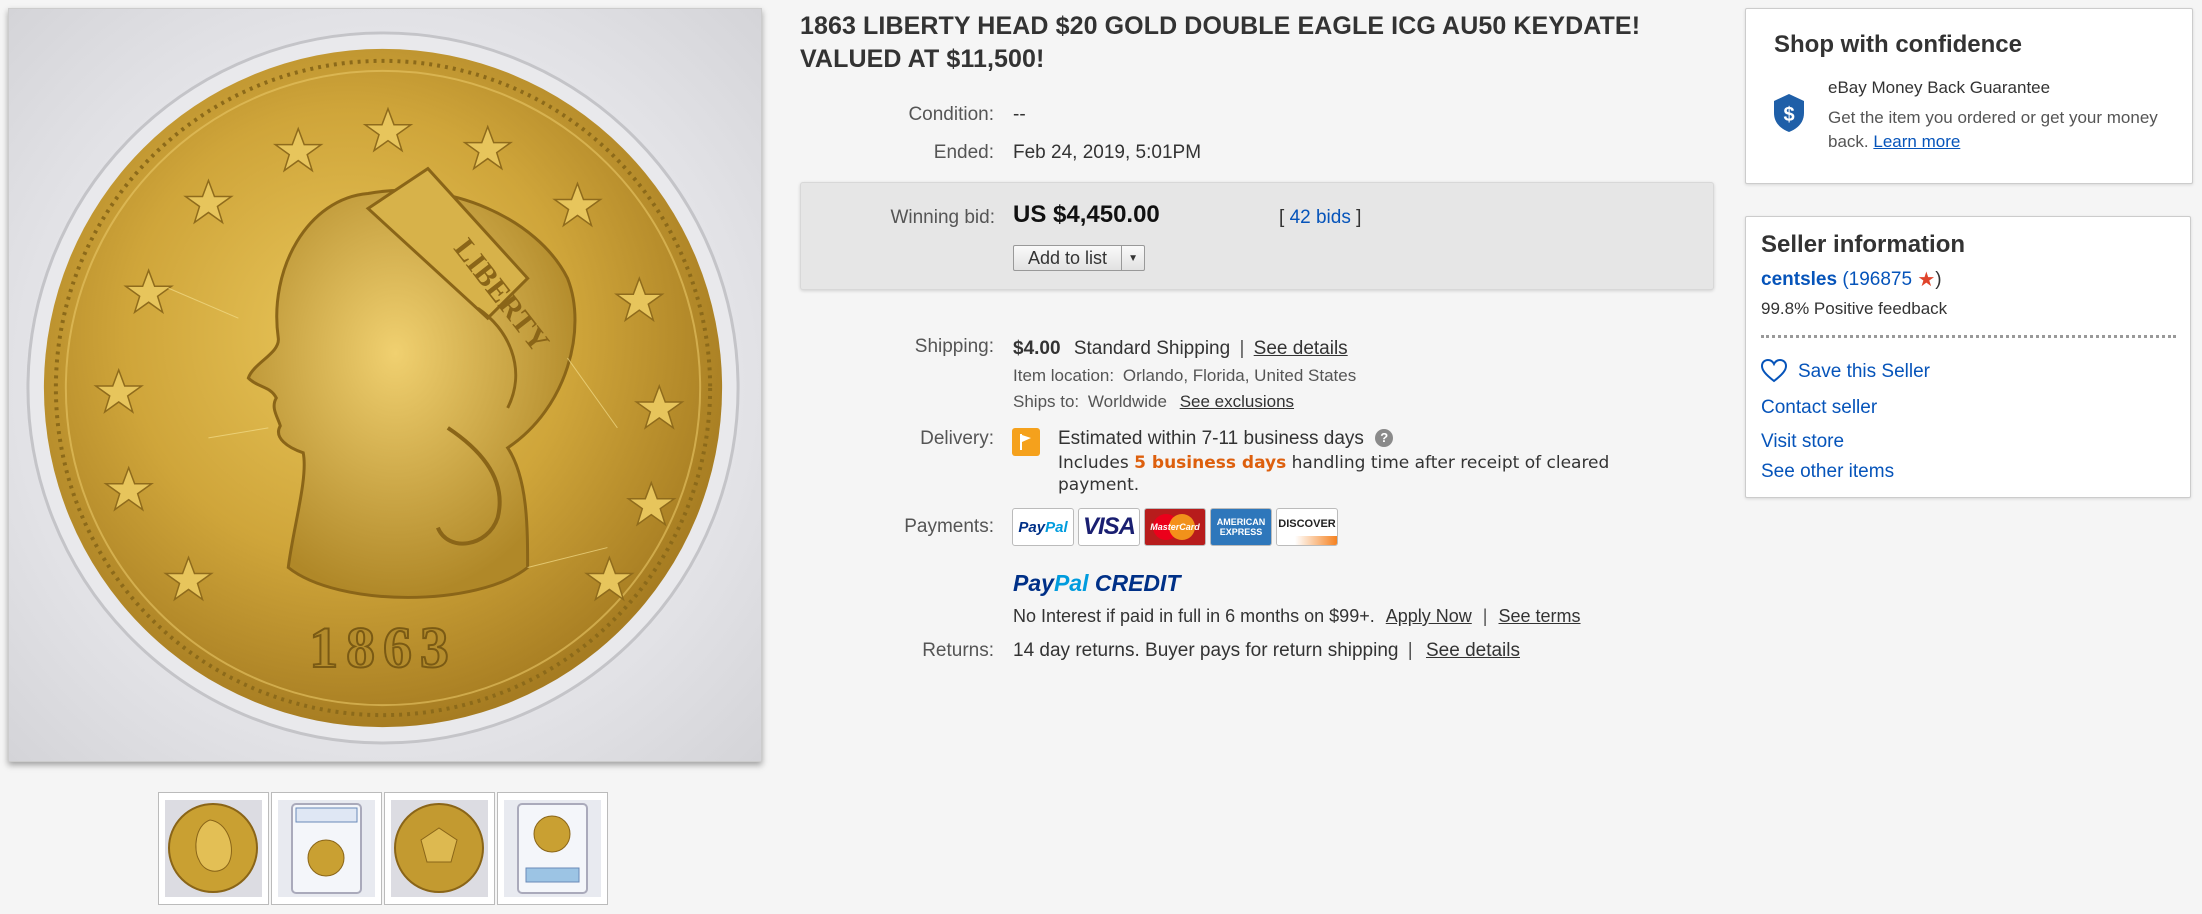  Describe the element at coordinates (1152, 348) in the screenshot. I see `shipping-method: Standard Shipping` at that location.